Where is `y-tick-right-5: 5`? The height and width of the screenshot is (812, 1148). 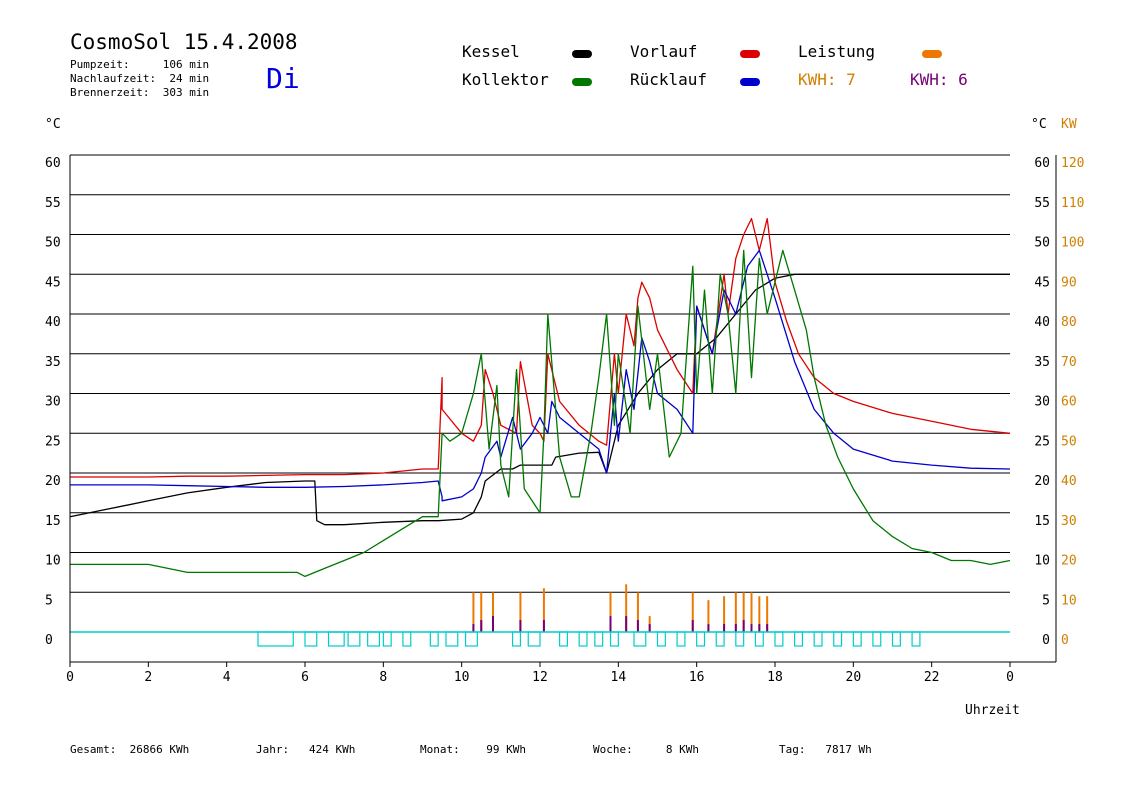 y-tick-right-5: 5 is located at coordinates (1046, 600).